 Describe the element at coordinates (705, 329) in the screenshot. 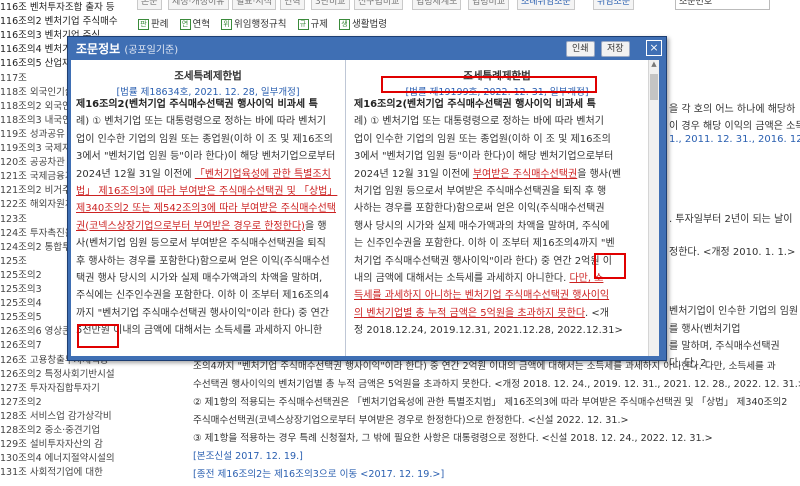

I see `text-fragment: 를 행사(벤처기업` at that location.